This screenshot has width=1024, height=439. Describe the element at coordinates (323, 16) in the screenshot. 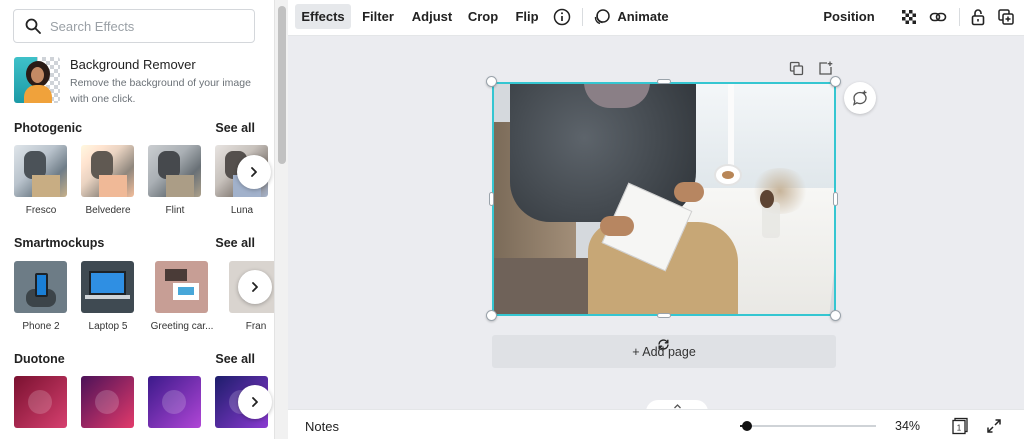

I see `effects-button: Effects` at that location.